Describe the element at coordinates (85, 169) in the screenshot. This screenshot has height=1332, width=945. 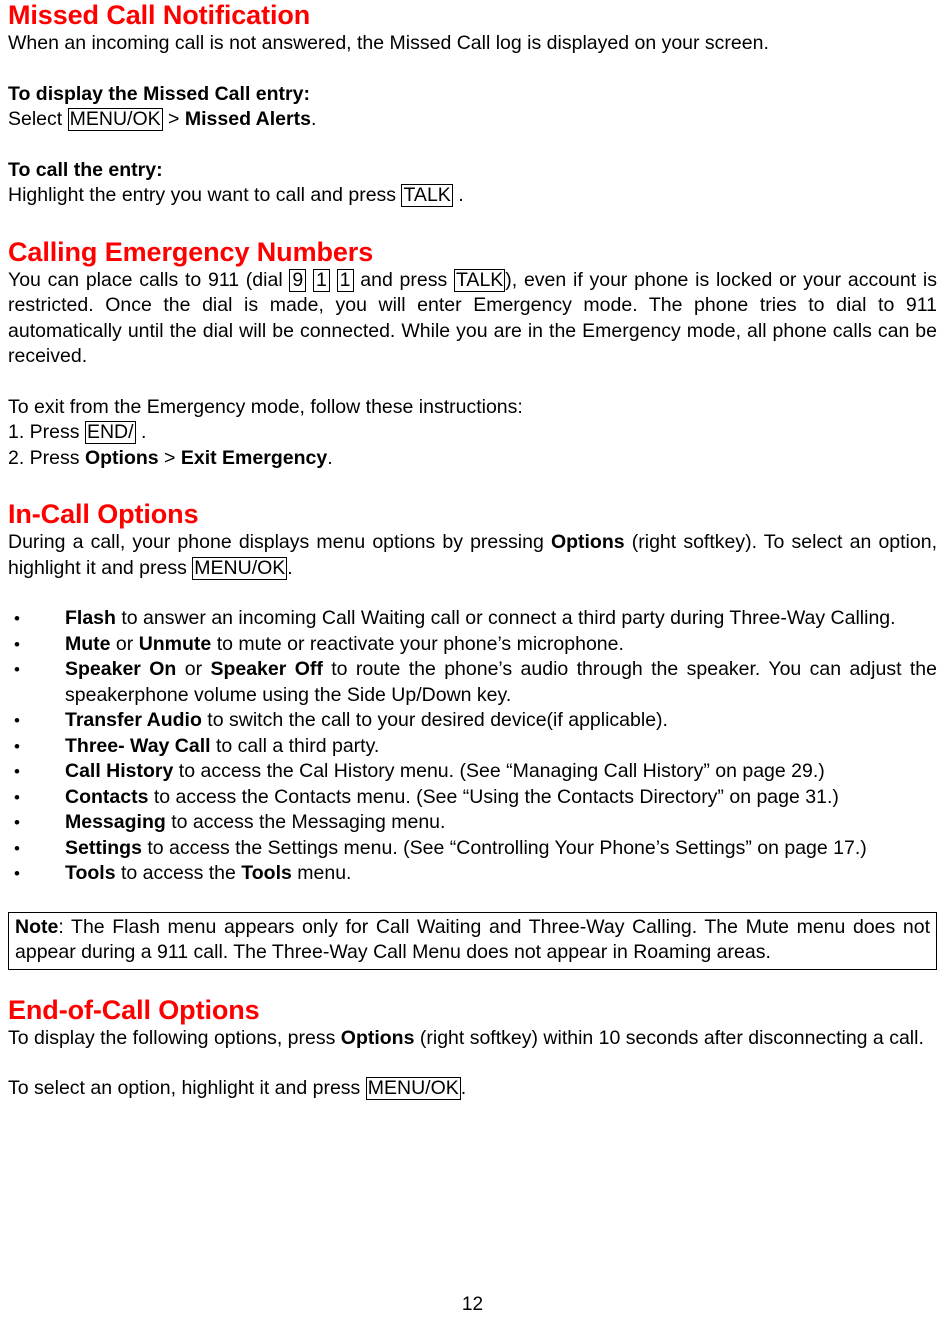
I see `subheading-label: To call the entry:` at that location.